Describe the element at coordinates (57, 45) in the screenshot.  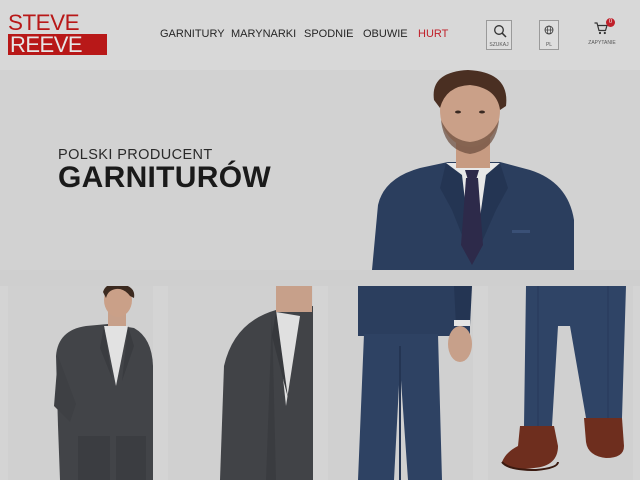
I see `logo-line-2: REEVE` at that location.